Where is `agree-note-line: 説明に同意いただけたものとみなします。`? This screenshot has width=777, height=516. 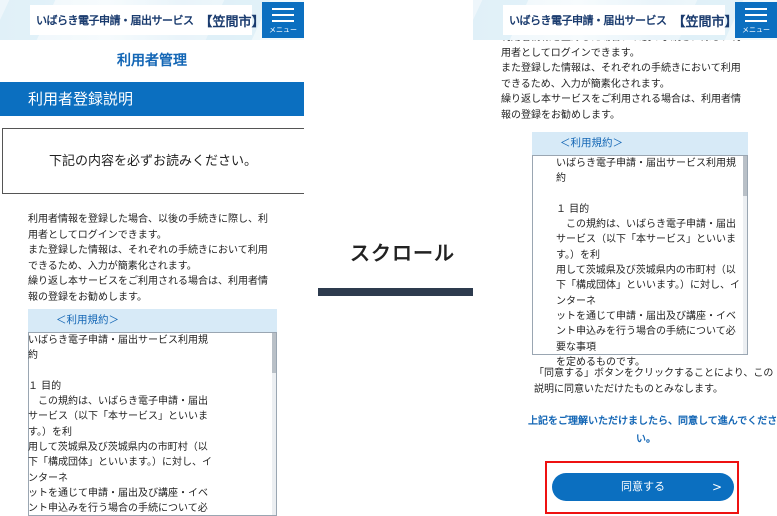
agree-note-line: 説明に同意いただけたものとみなします。 is located at coordinates (628, 389).